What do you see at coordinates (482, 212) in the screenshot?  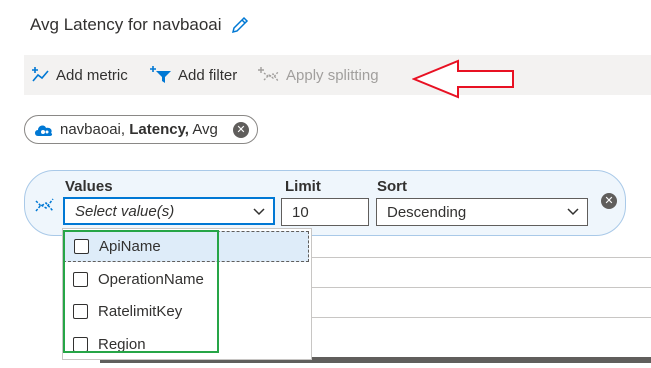 I see `sort-select: Descending` at bounding box center [482, 212].